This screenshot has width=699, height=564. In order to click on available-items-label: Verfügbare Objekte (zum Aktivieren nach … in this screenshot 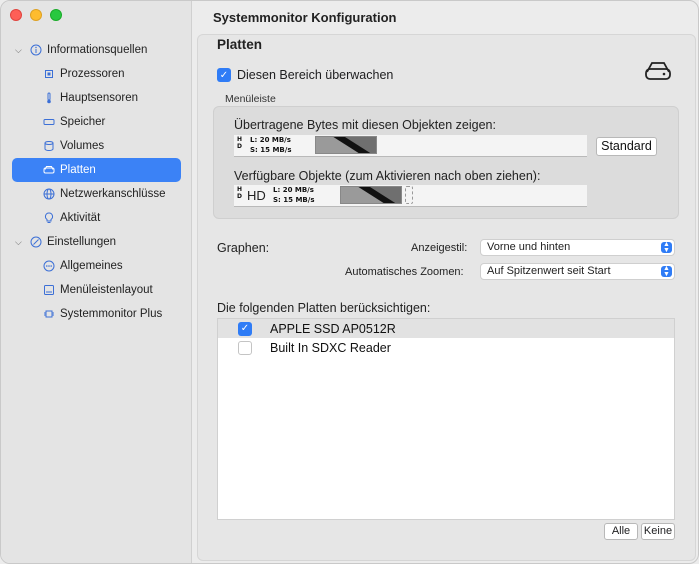, I will do `click(387, 176)`.